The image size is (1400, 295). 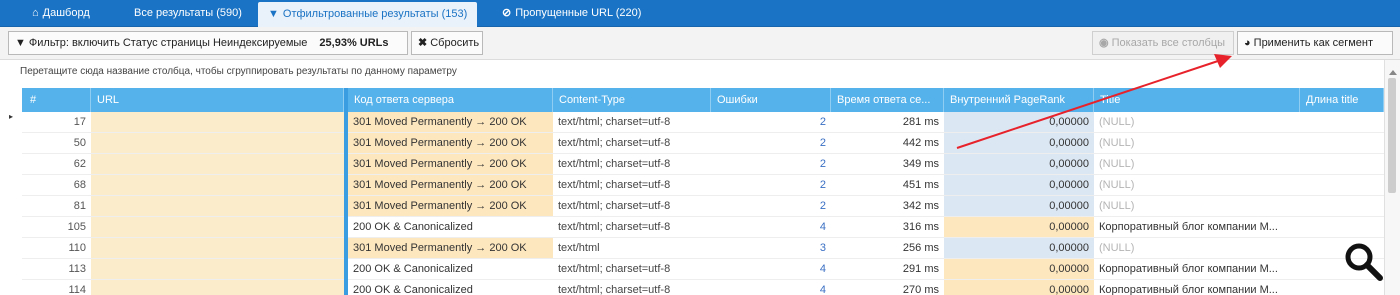 What do you see at coordinates (56, 185) in the screenshot?
I see `cell-number: 68` at bounding box center [56, 185].